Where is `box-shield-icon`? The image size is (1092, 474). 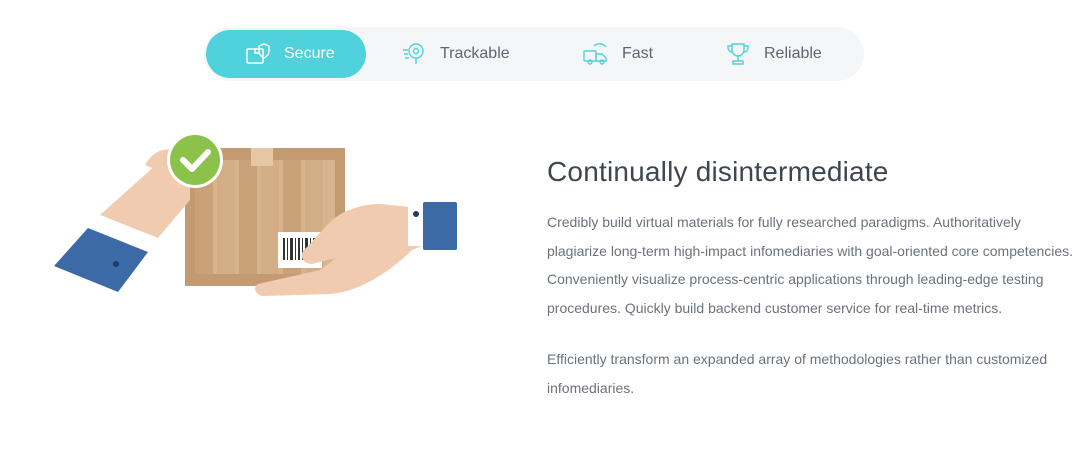
box-shield-icon is located at coordinates (258, 54).